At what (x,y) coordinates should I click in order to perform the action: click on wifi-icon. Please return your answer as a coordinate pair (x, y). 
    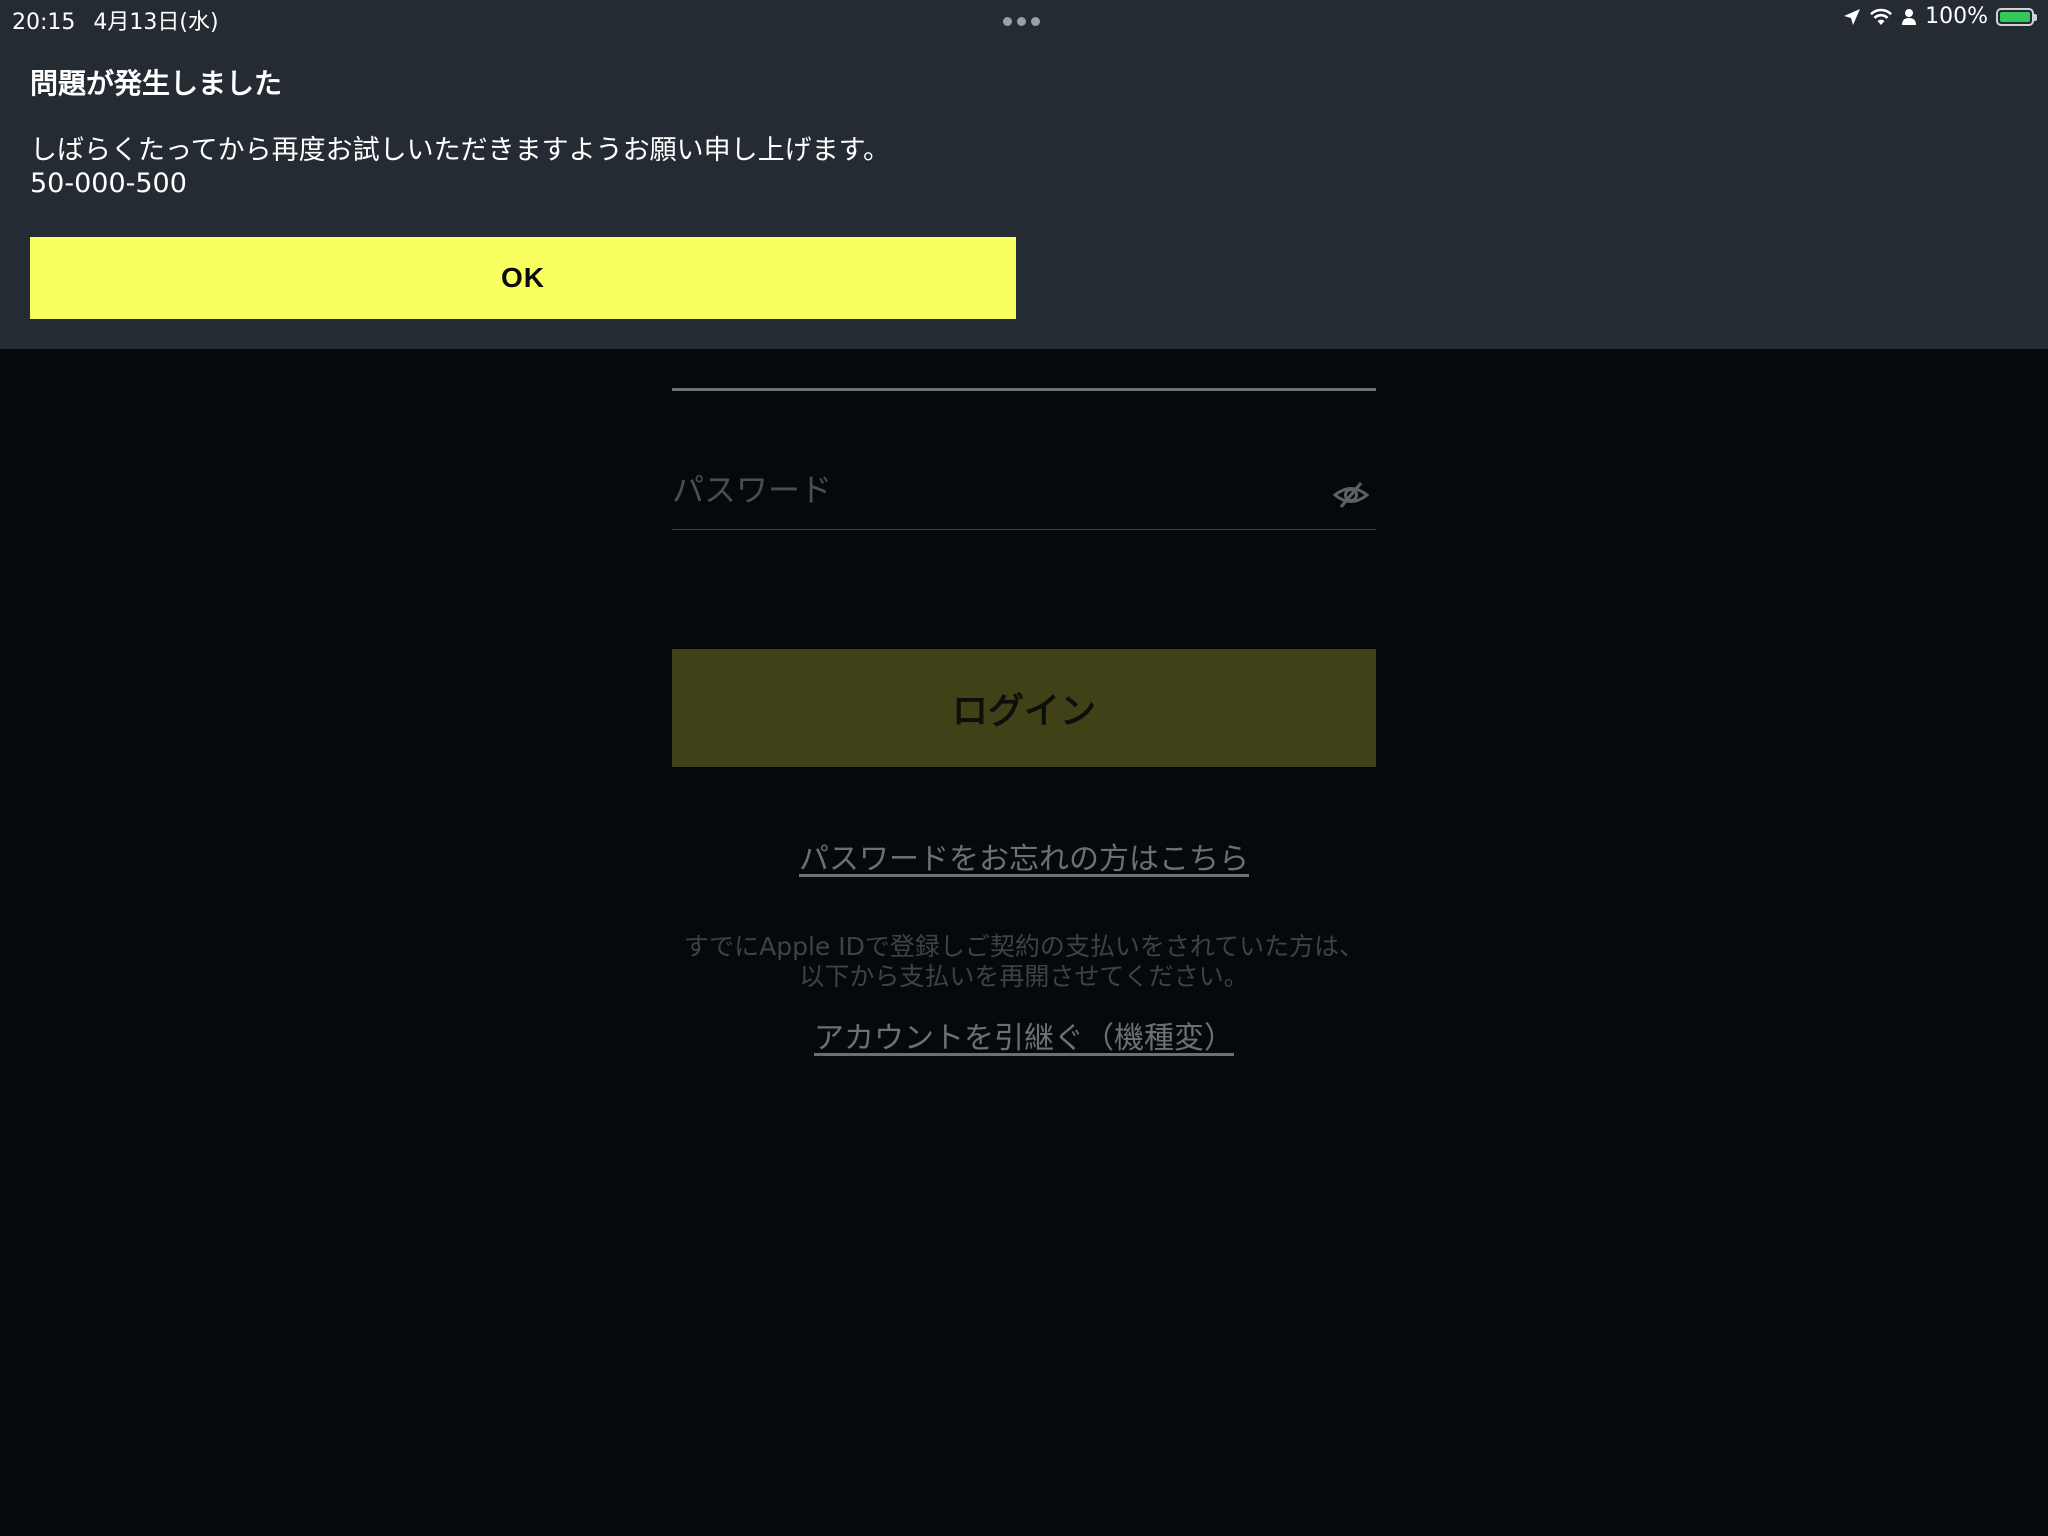
    Looking at the image, I should click on (1881, 16).